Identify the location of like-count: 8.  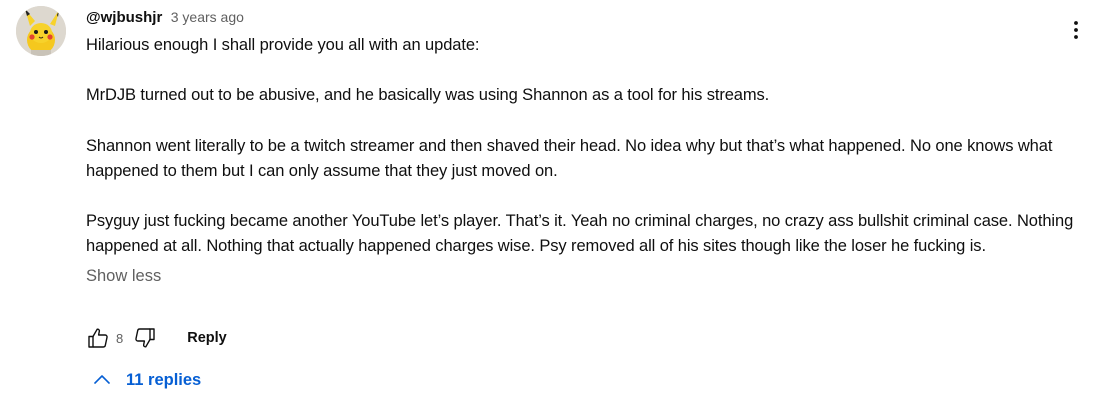
(120, 338).